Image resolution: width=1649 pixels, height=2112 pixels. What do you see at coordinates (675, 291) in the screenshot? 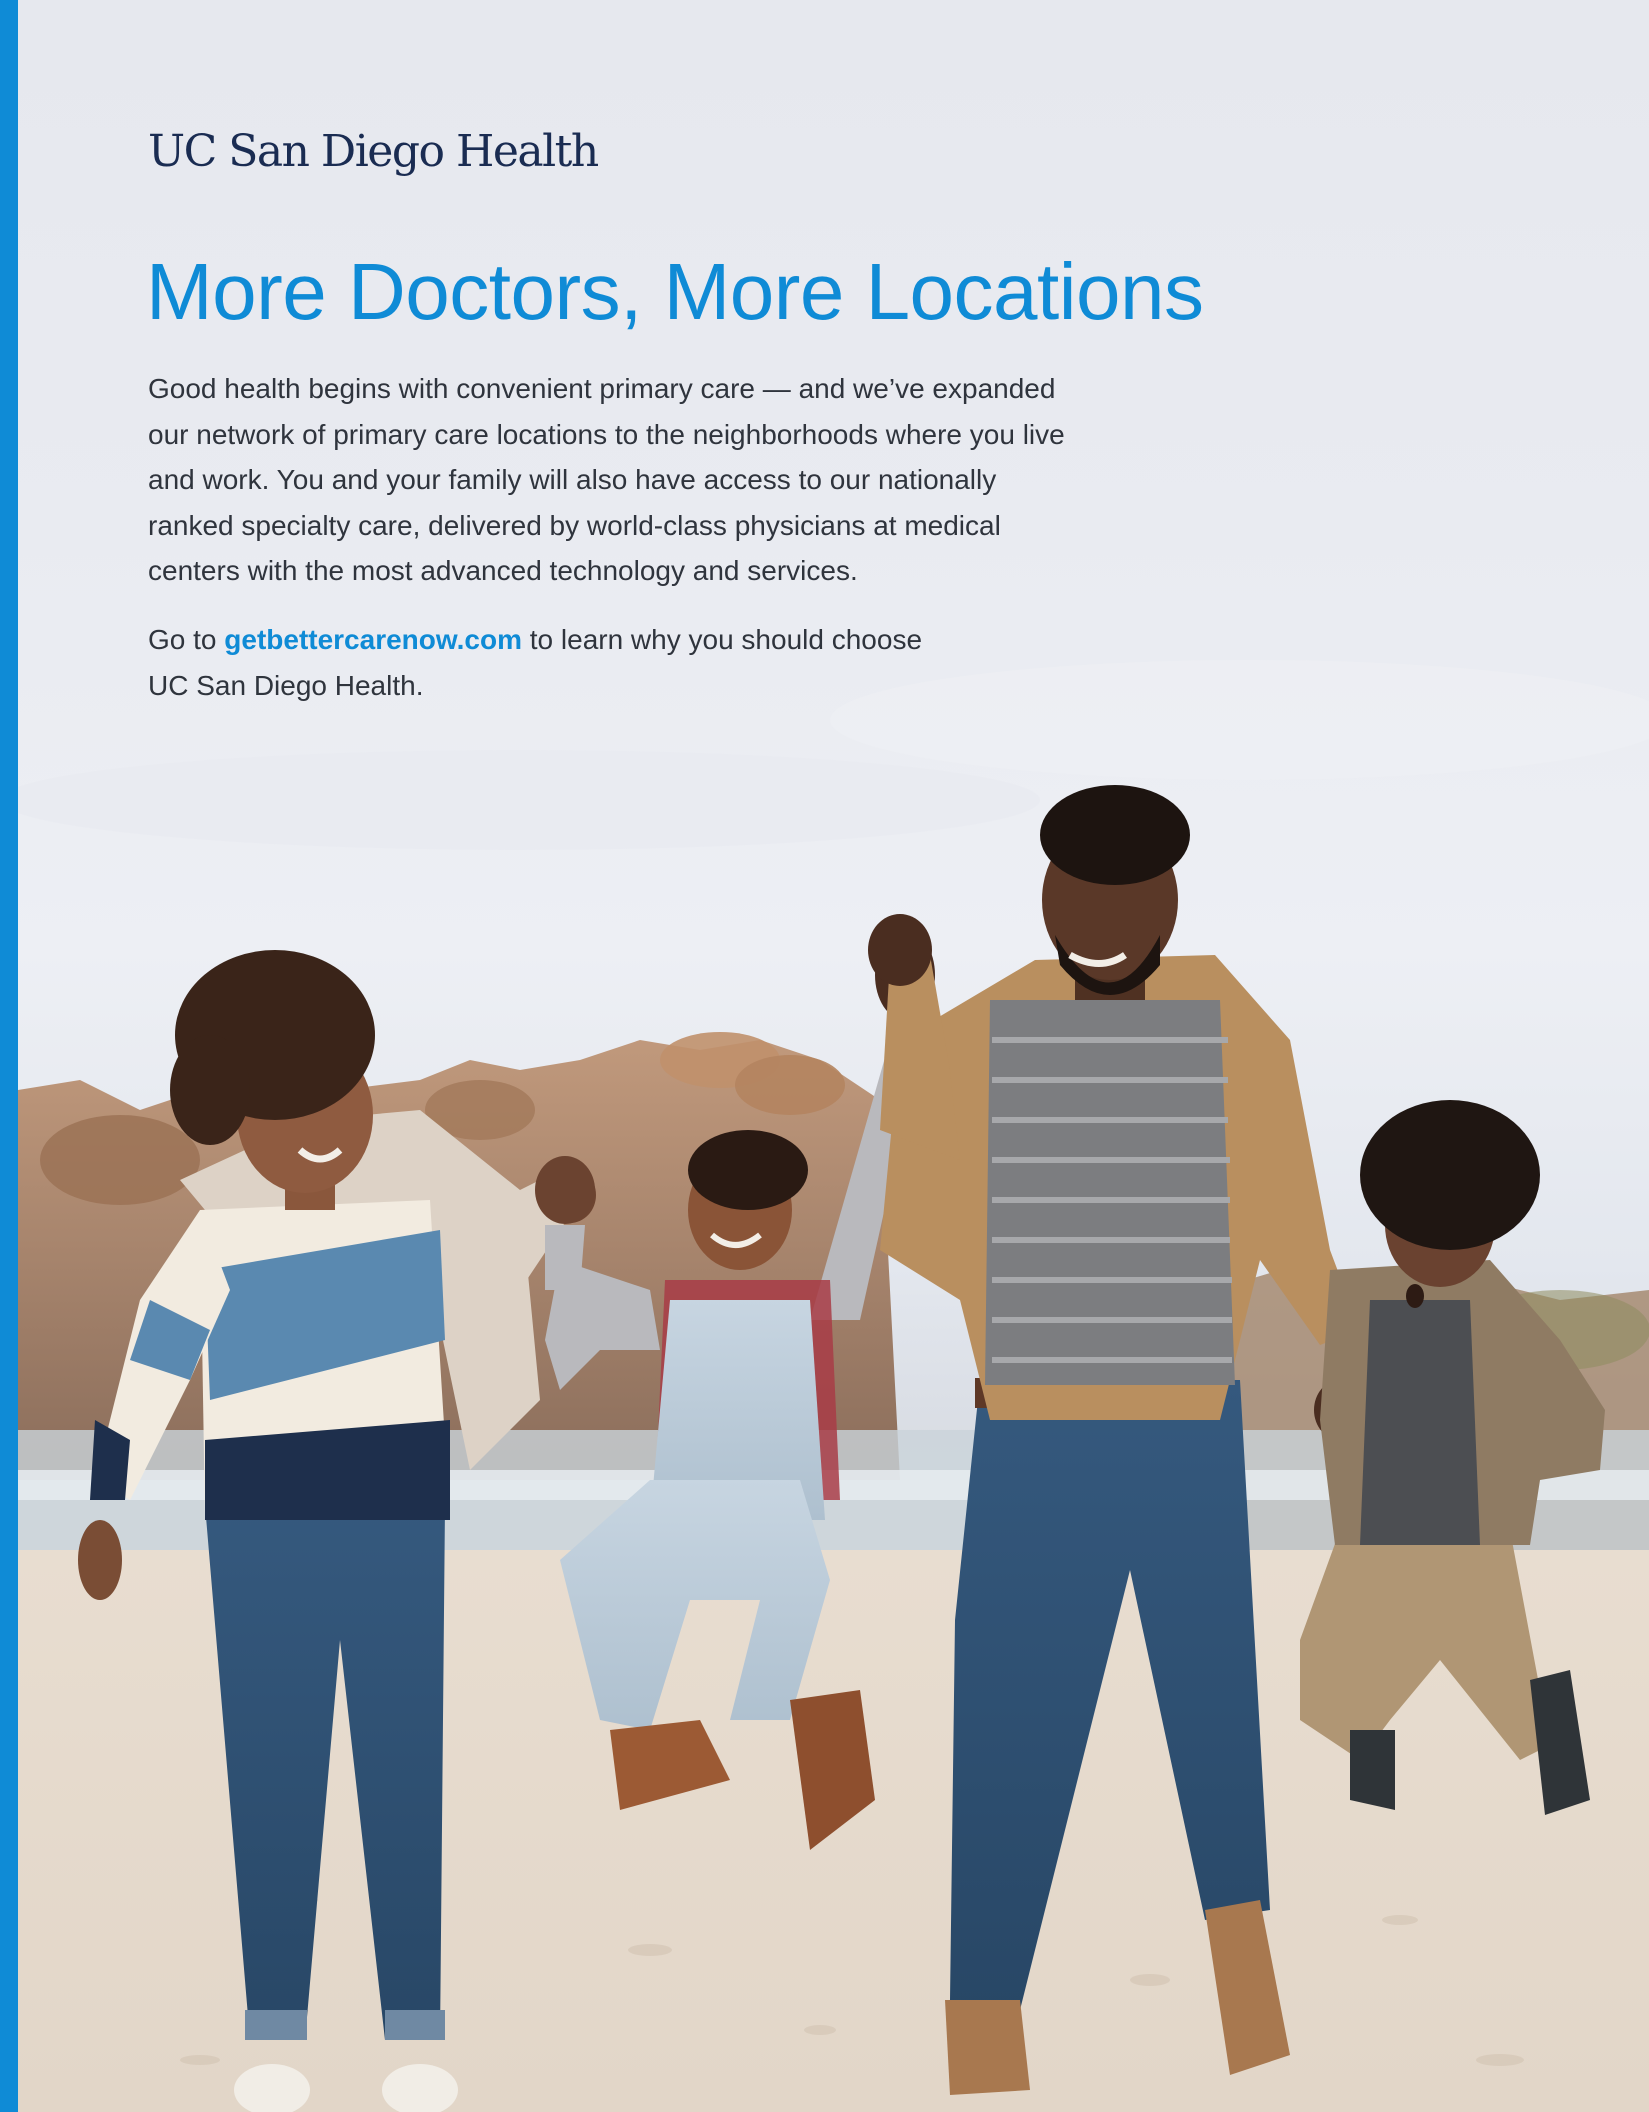
I see `headline: More Doctors, More Locations` at bounding box center [675, 291].